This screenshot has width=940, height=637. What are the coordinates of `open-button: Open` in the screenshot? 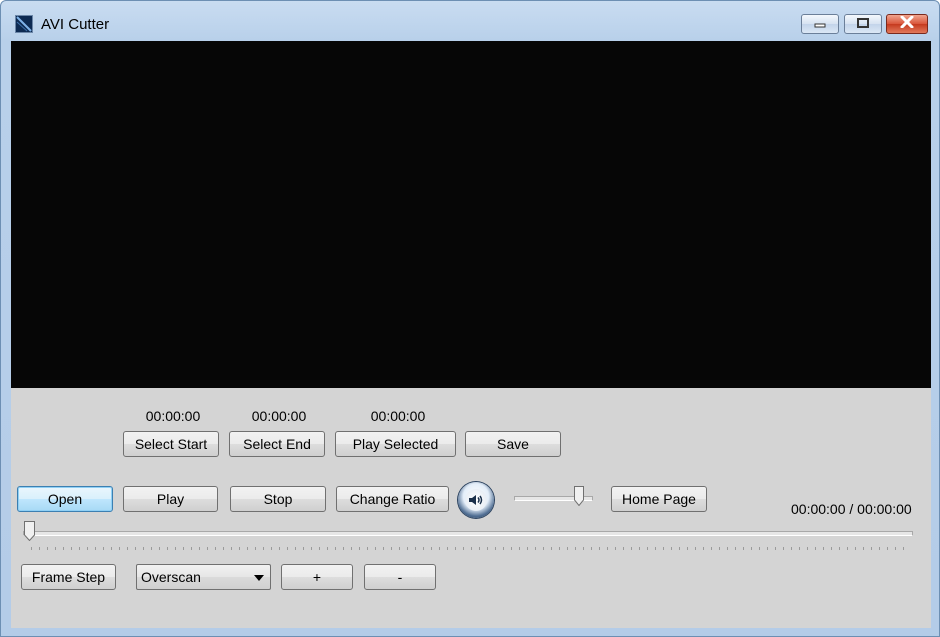 It's located at (65, 499).